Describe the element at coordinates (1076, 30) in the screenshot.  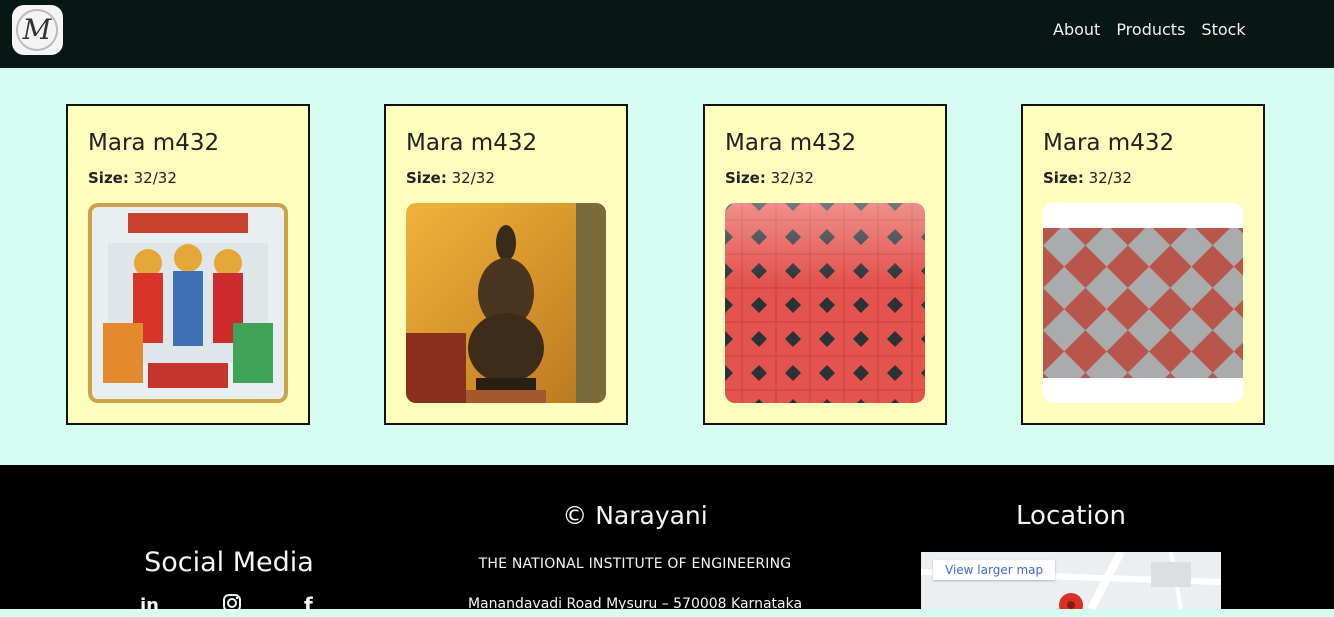
I see `nav-link-about: About` at that location.